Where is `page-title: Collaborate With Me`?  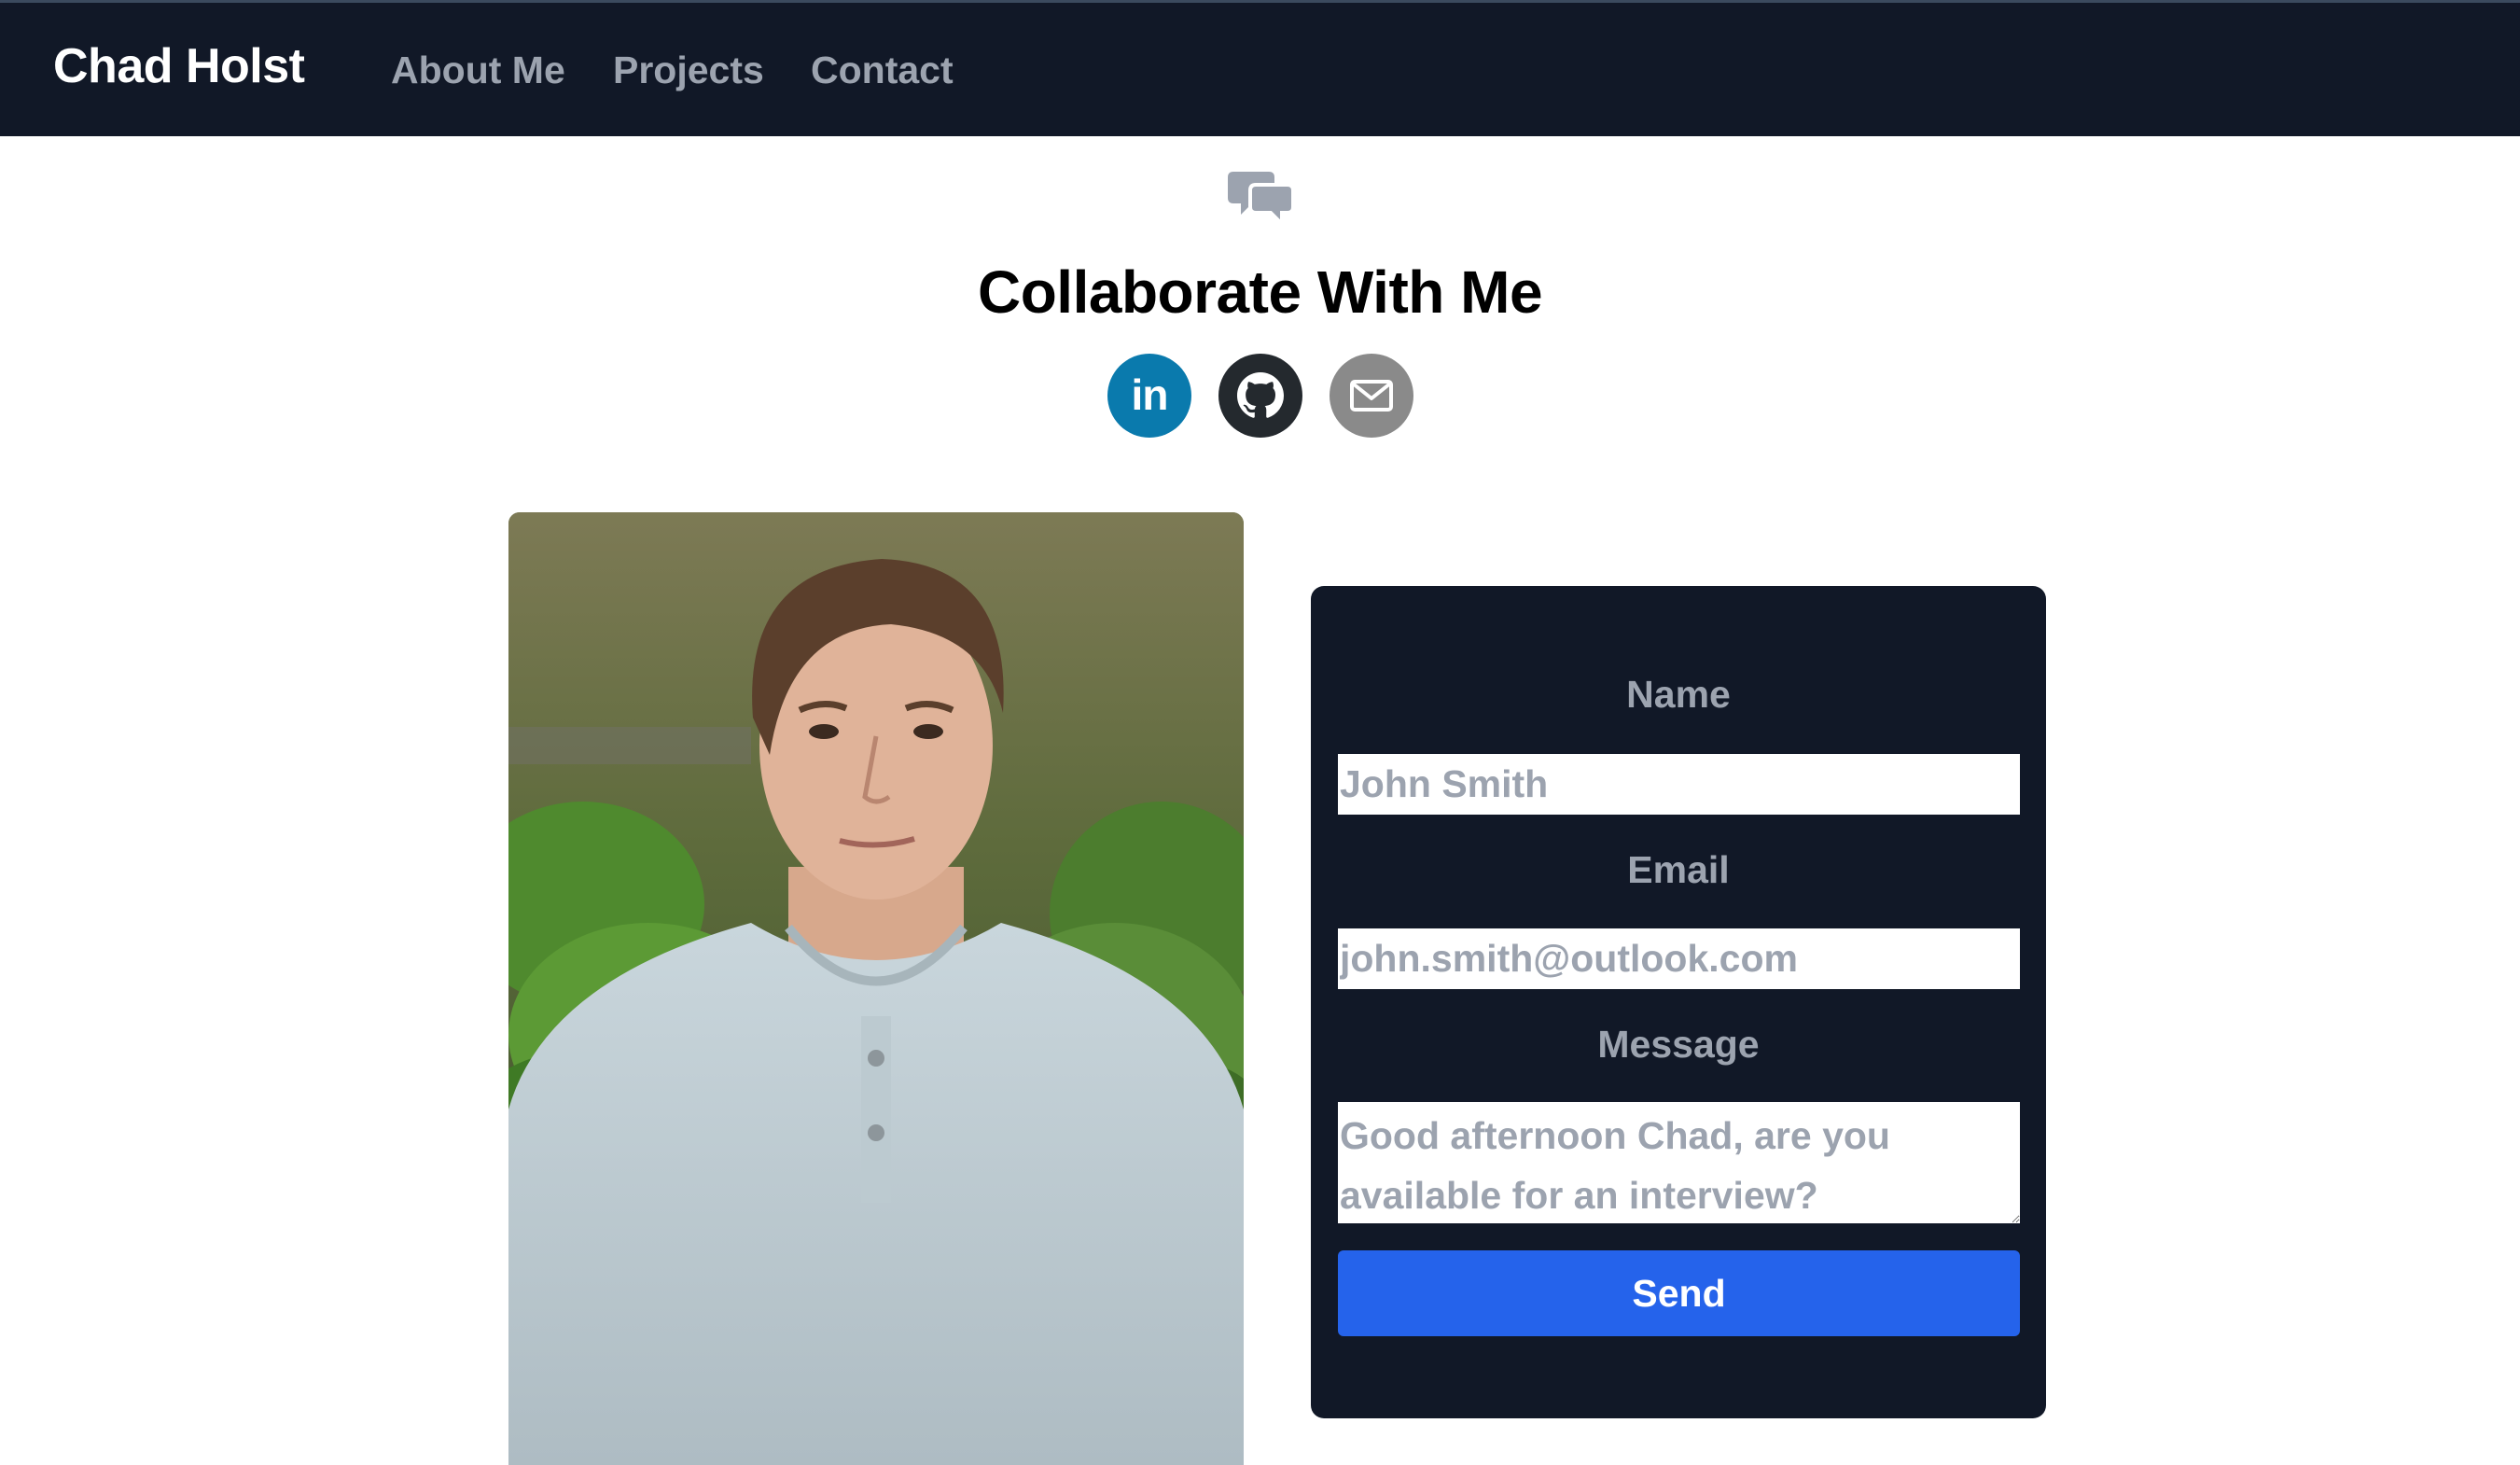
page-title: Collaborate With Me is located at coordinates (1260, 292).